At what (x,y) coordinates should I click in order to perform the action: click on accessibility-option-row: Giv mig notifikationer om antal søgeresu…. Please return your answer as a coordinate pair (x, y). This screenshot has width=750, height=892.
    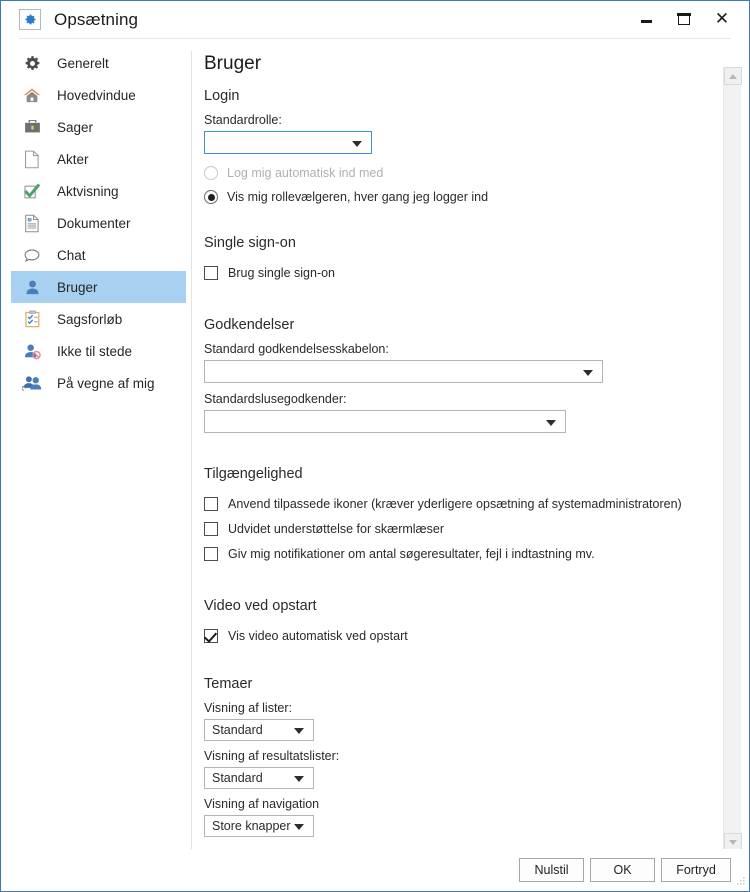
    Looking at the image, I should click on (462, 553).